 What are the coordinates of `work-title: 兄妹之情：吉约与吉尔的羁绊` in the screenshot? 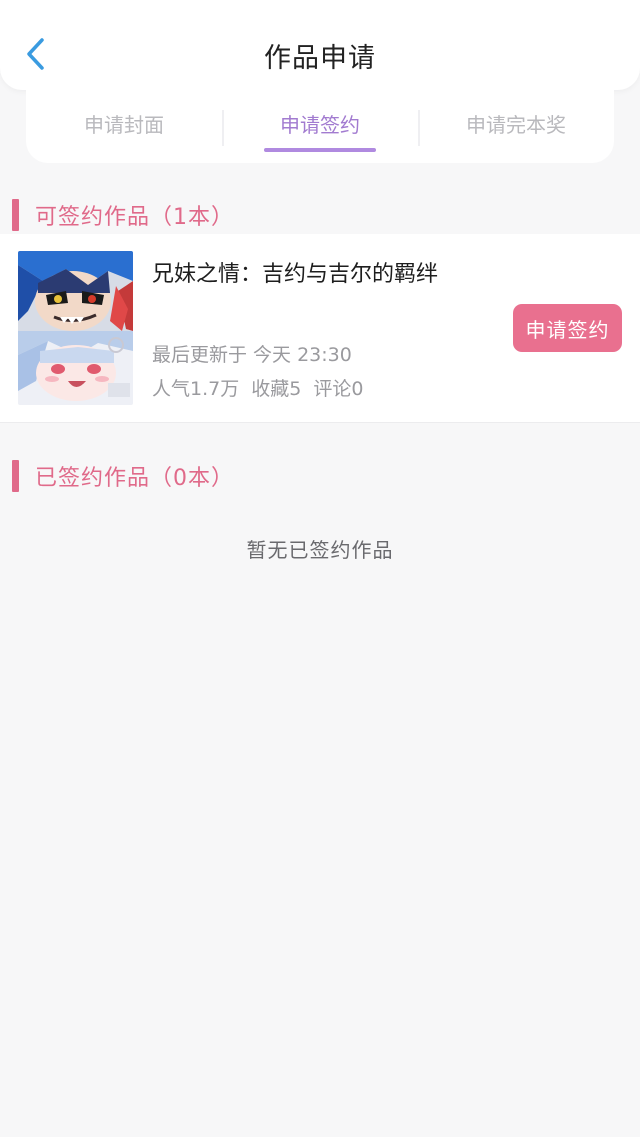 It's located at (295, 272).